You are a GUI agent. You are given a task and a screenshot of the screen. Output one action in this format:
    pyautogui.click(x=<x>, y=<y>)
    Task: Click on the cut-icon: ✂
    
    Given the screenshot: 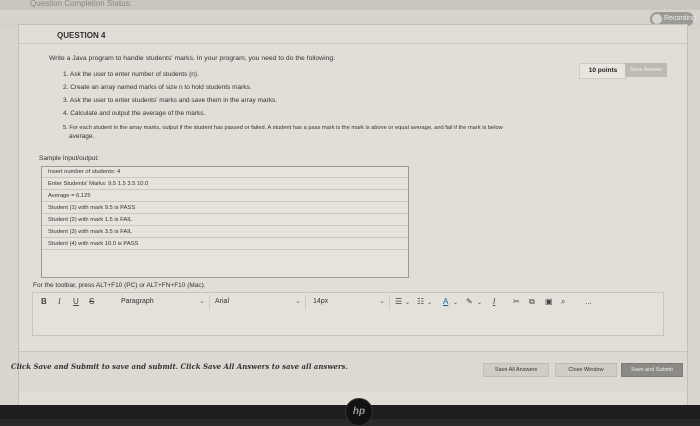 What is the action you would take?
    pyautogui.click(x=516, y=301)
    